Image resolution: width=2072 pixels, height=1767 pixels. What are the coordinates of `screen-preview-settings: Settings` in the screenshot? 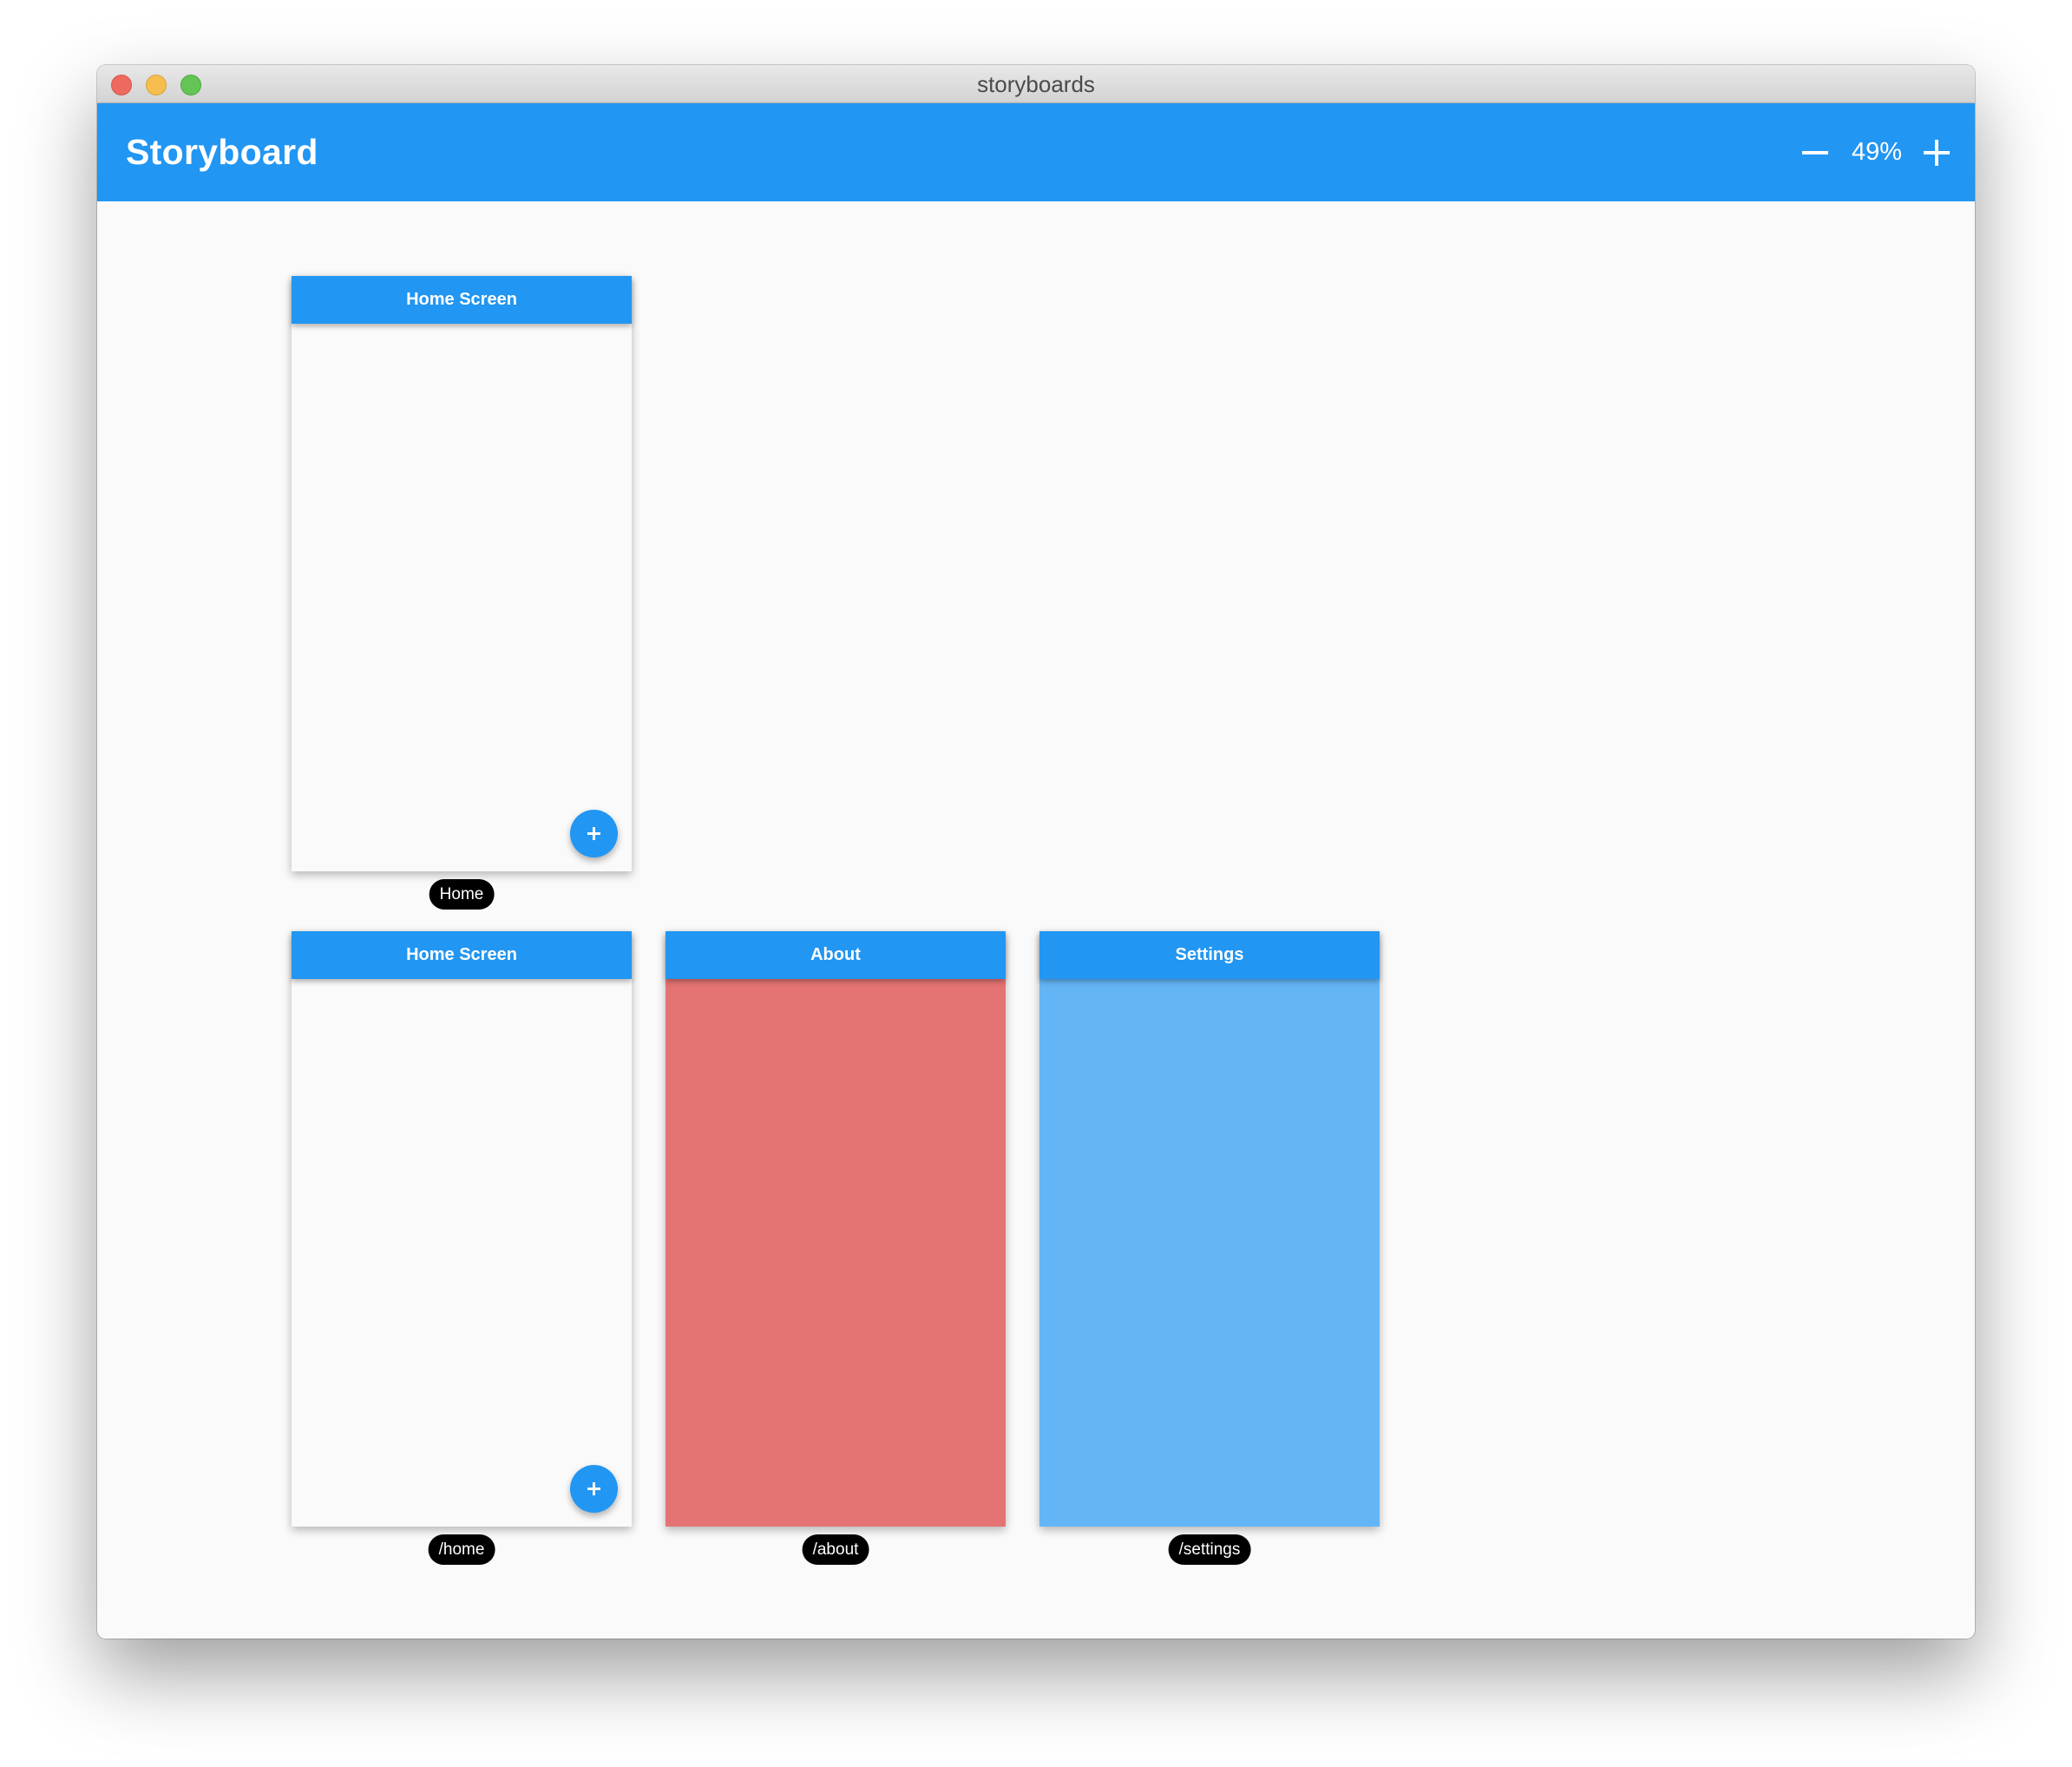 It's located at (1209, 1229).